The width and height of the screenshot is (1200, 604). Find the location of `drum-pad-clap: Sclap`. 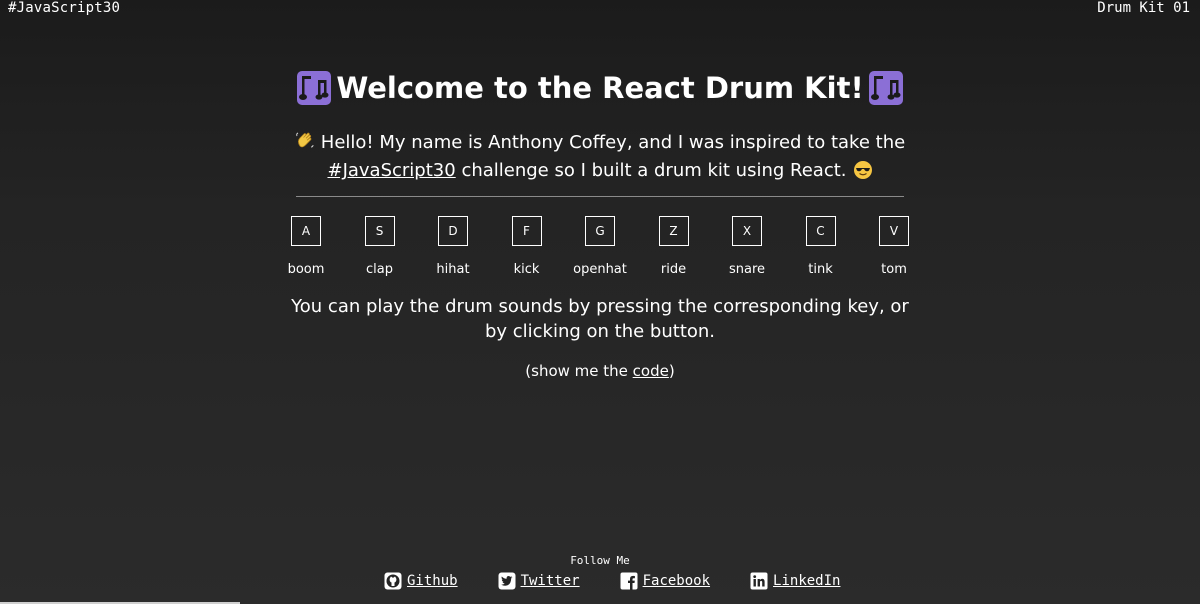

drum-pad-clap: Sclap is located at coordinates (380, 246).